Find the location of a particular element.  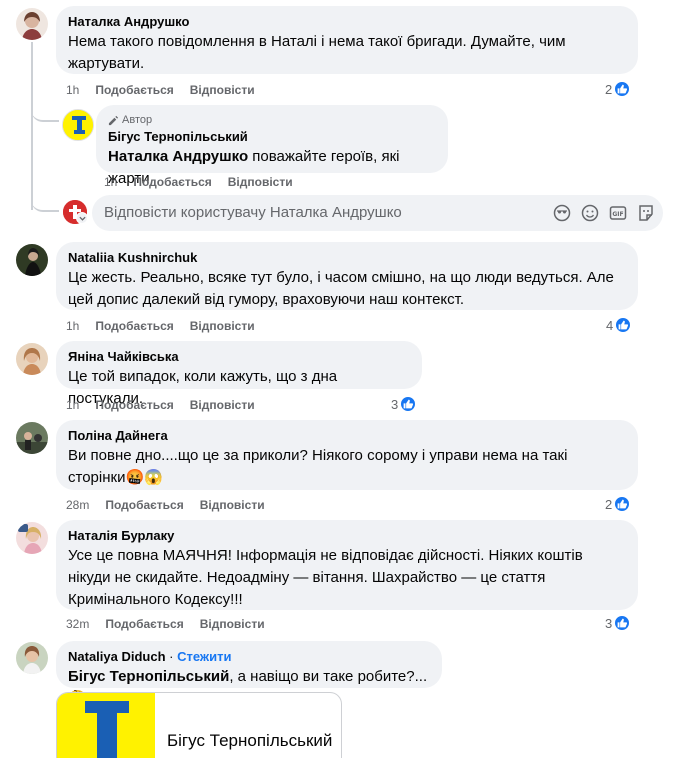

comment-author: Яніна Чайківська is located at coordinates (239, 357).